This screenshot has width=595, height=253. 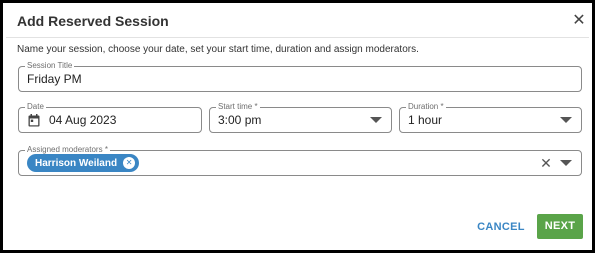 I want to click on remove-chip-icon: ✕, so click(x=129, y=163).